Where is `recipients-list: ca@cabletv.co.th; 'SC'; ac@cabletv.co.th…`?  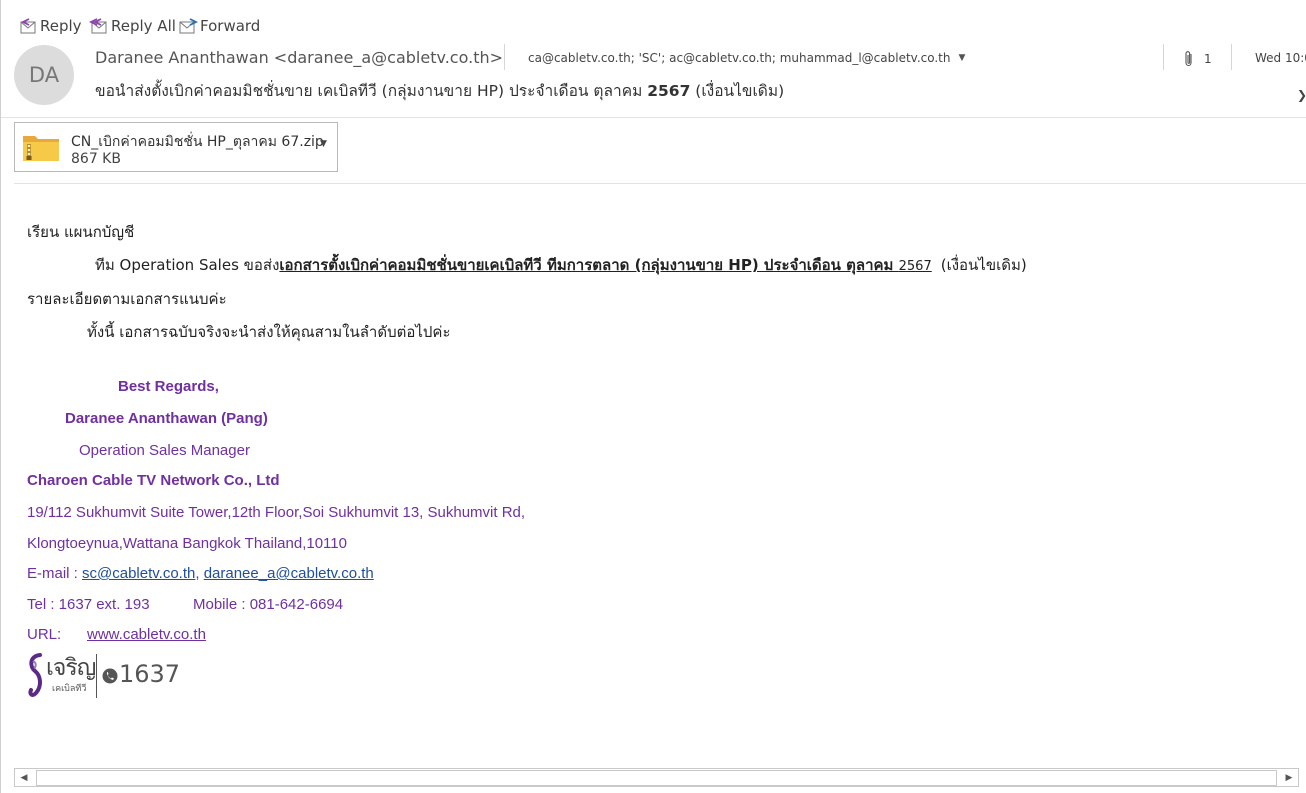 recipients-list: ca@cabletv.co.th; 'SC'; ac@cabletv.co.th… is located at coordinates (739, 58).